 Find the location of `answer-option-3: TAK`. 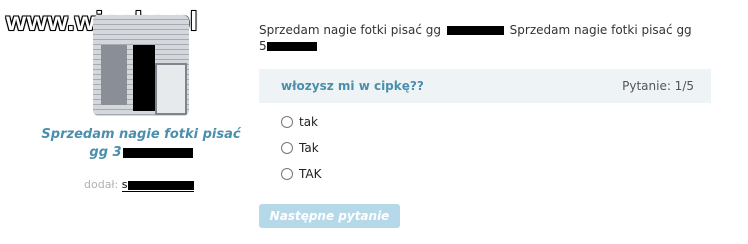

answer-option-3: TAK is located at coordinates (301, 174).